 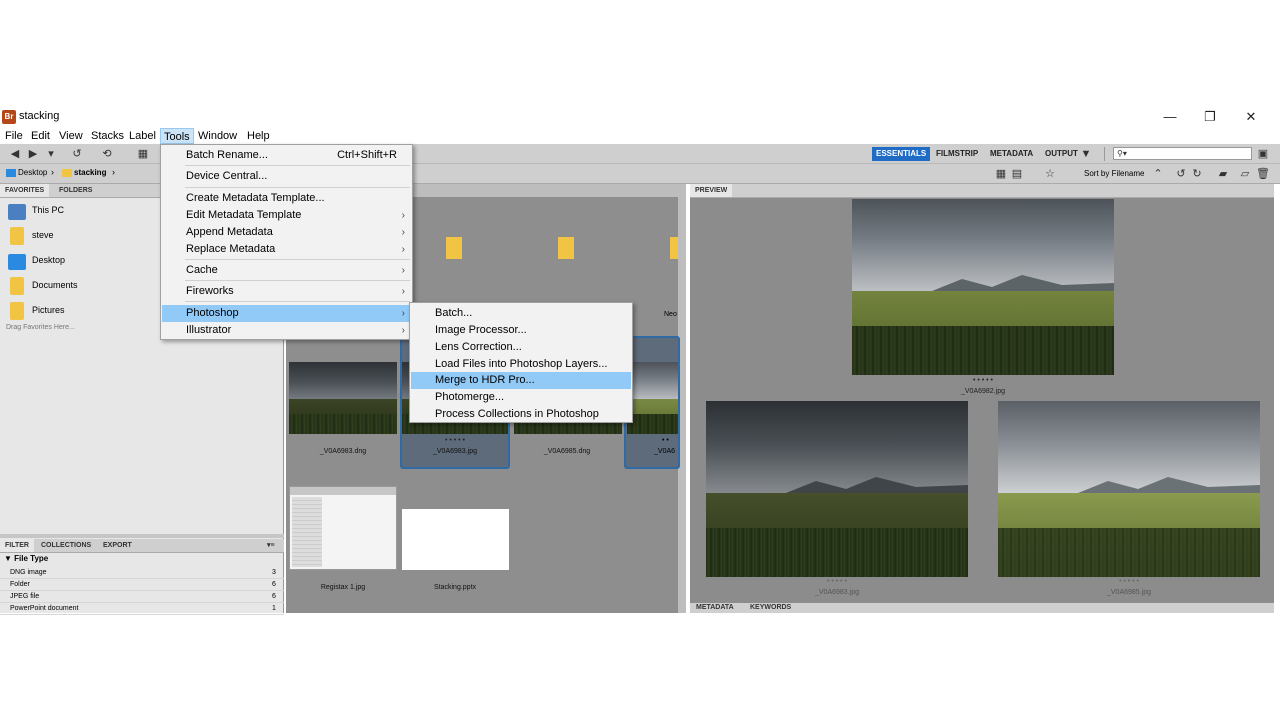 I want to click on menu-file: File, so click(x=14, y=136).